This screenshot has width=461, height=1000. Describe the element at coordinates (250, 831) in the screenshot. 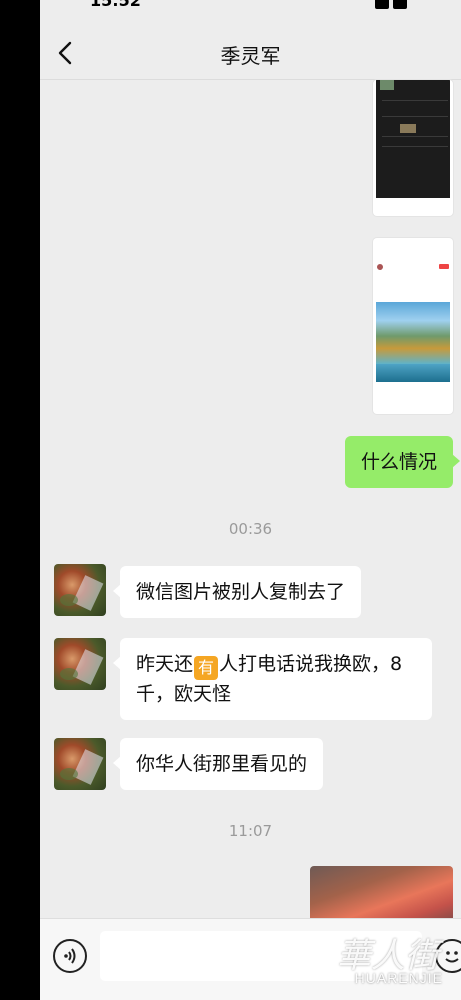

I see `timestamp: 11:07` at that location.